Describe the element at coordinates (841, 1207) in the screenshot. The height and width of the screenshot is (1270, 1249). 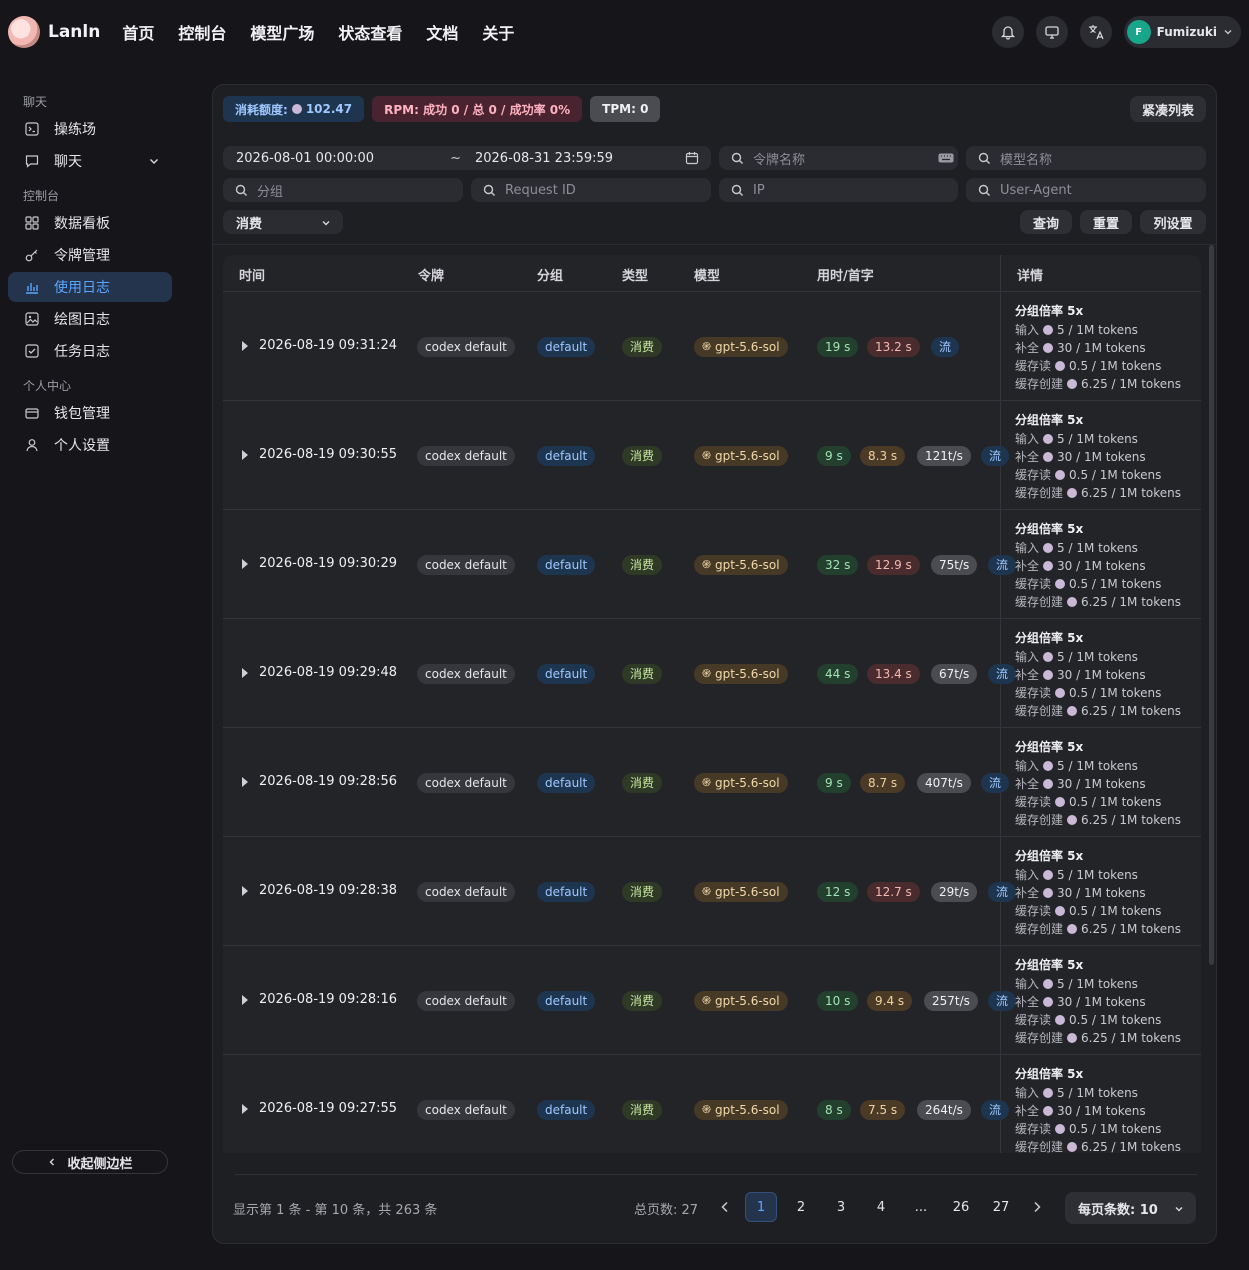
I see `page-button-2: 3` at that location.